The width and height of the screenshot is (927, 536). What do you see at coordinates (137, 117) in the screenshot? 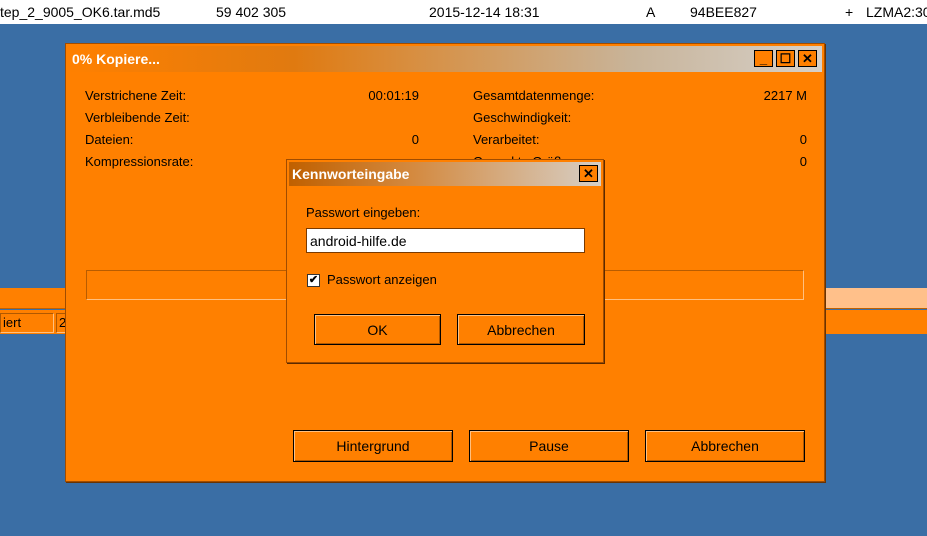
I see `remaining-time-label: Verbleibende Zeit:` at bounding box center [137, 117].